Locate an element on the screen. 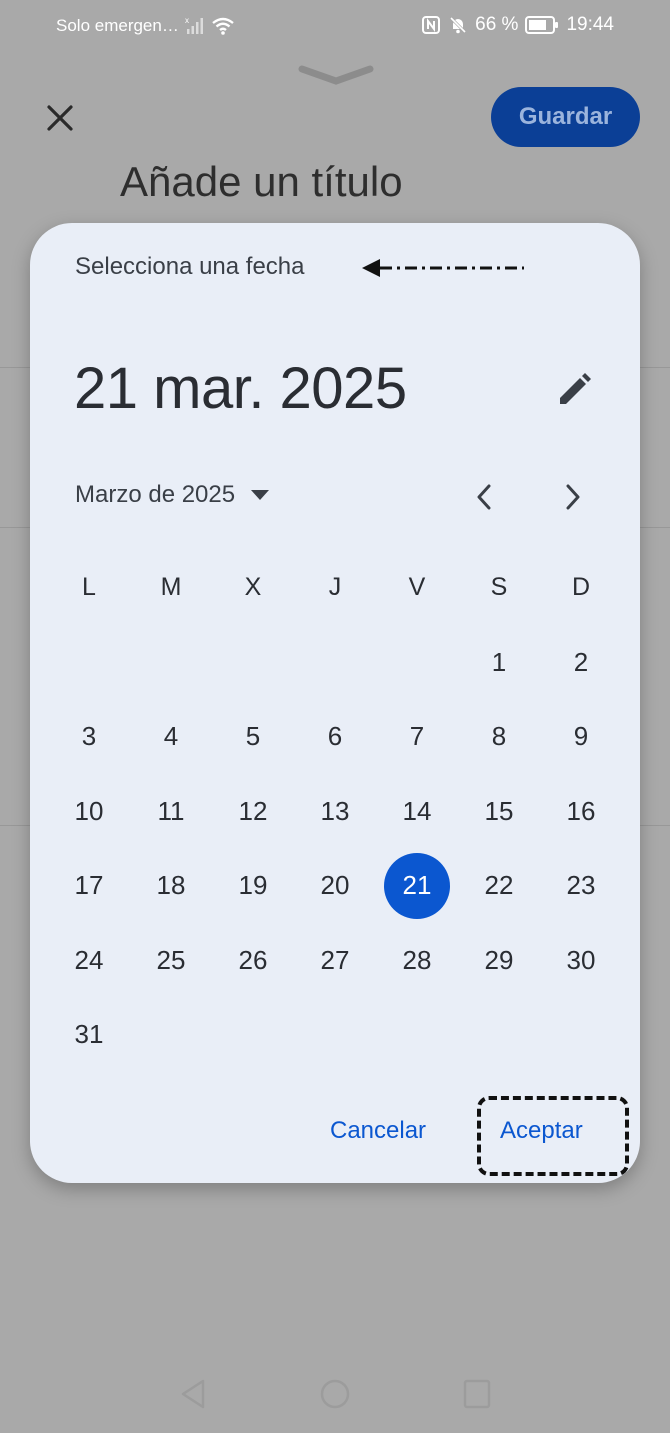 The height and width of the screenshot is (1433, 670). day-cell: 28 is located at coordinates (417, 960).